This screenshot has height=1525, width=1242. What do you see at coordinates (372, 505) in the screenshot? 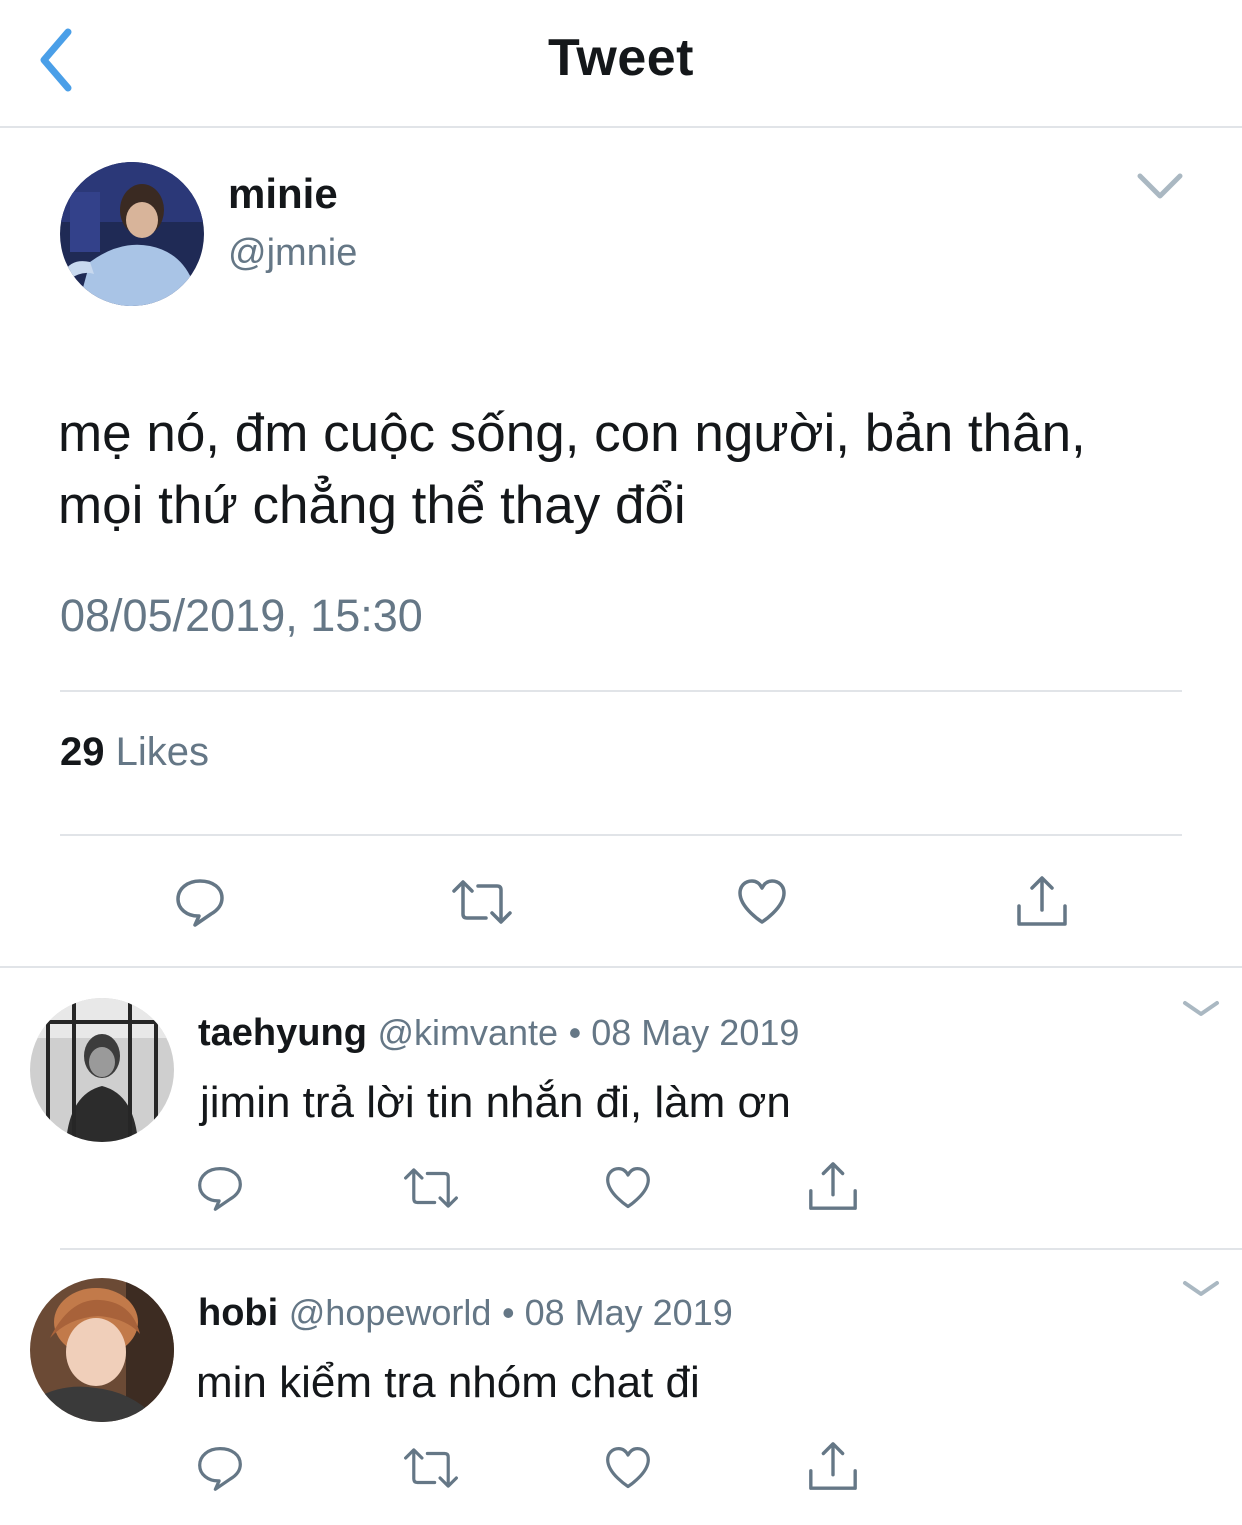
I see `tweet-text-line: mọi thứ chẳng thể thay đổi` at bounding box center [372, 505].